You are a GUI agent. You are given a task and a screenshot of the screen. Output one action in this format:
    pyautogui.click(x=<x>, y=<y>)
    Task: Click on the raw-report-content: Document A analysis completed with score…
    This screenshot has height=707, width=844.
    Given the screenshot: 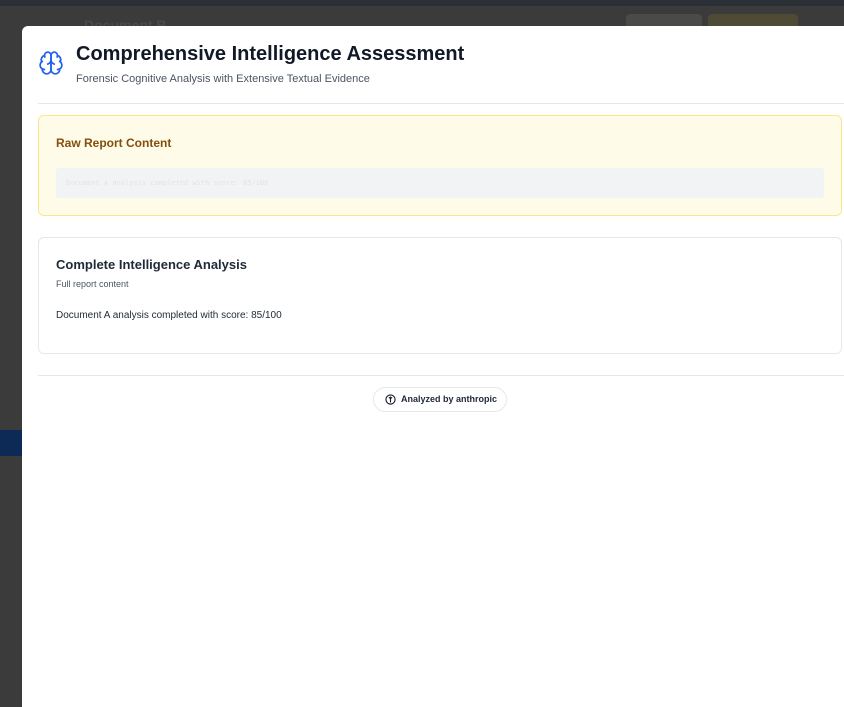 What is the action you would take?
    pyautogui.click(x=440, y=183)
    